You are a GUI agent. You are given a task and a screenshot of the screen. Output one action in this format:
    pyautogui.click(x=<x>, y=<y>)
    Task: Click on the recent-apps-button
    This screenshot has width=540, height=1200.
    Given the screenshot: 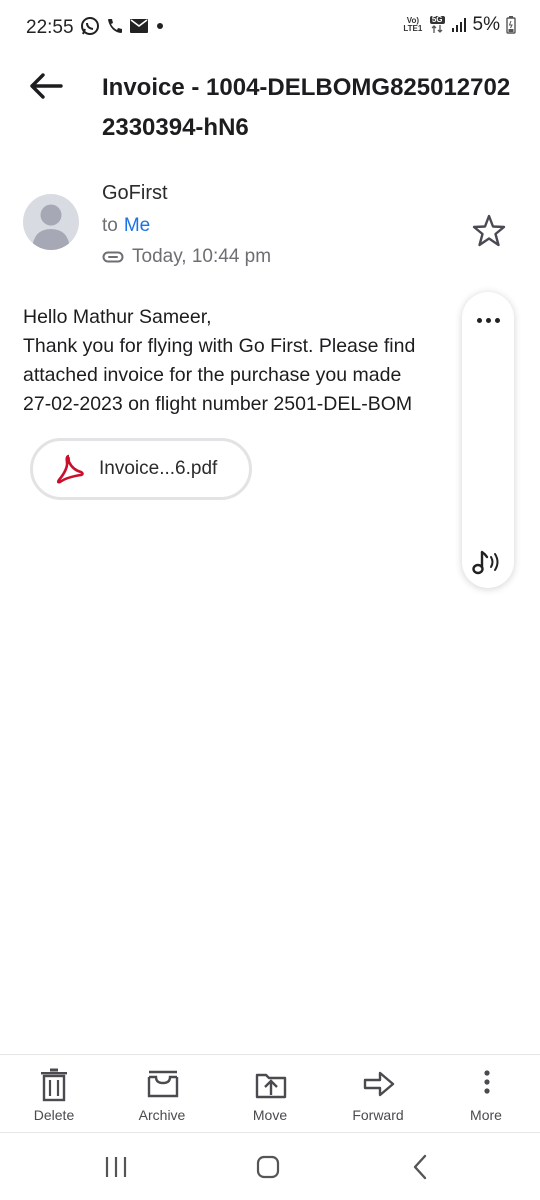 What is the action you would take?
    pyautogui.click(x=116, y=1167)
    